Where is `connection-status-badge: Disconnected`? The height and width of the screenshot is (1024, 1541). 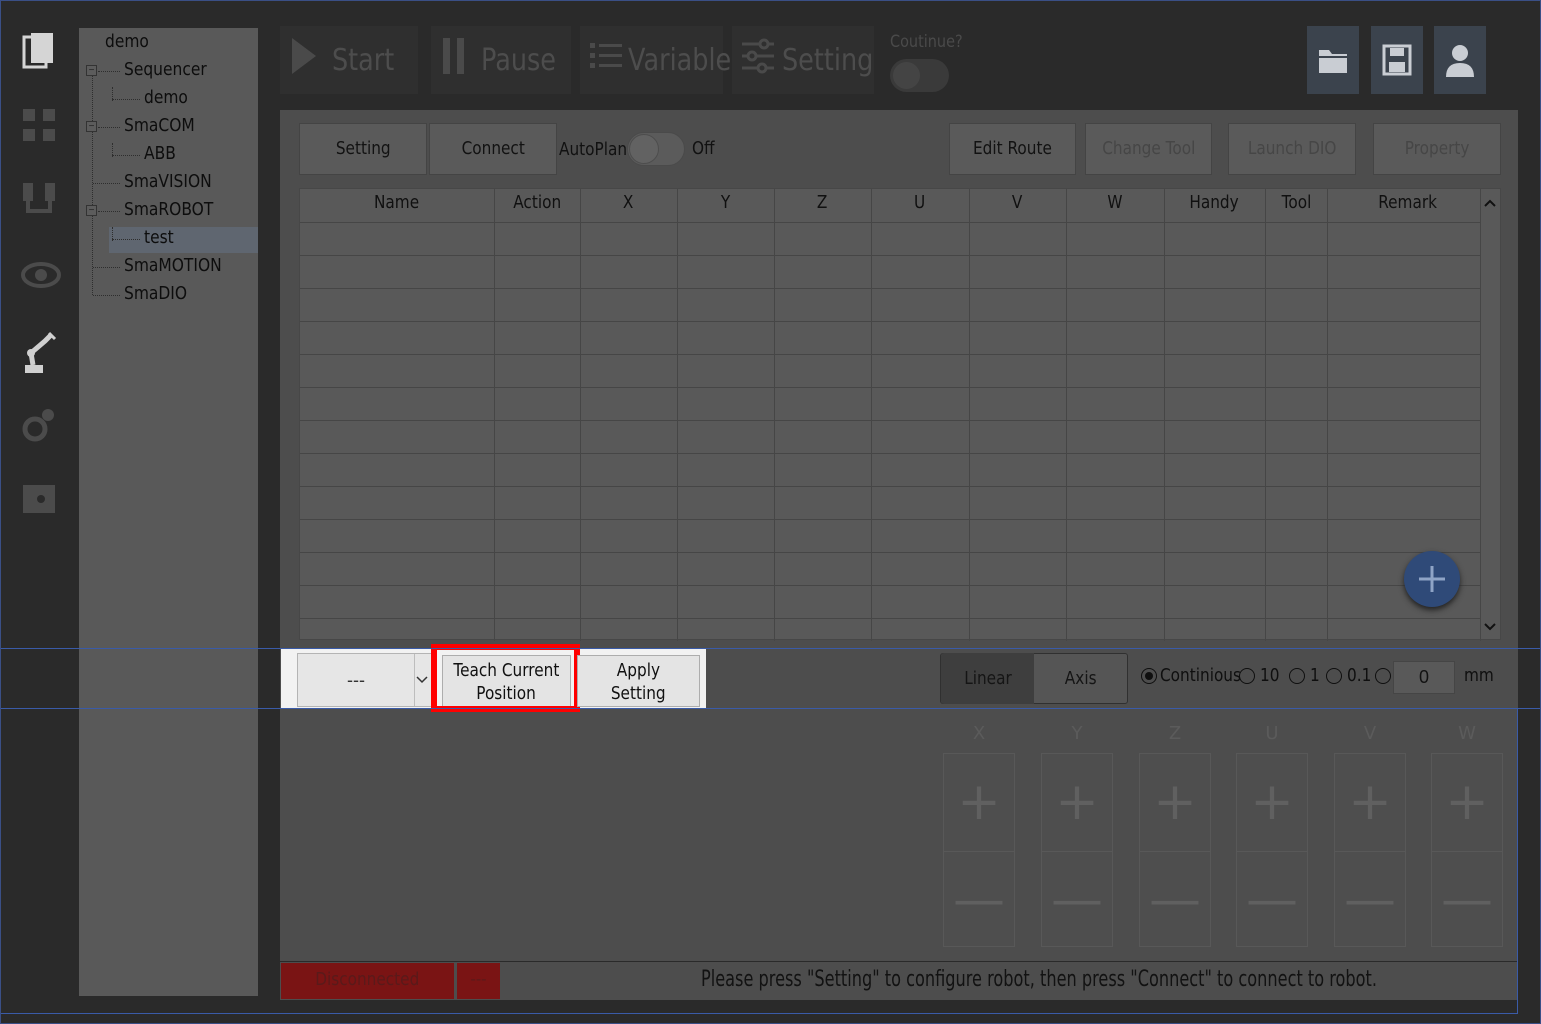
connection-status-badge: Disconnected is located at coordinates (367, 981).